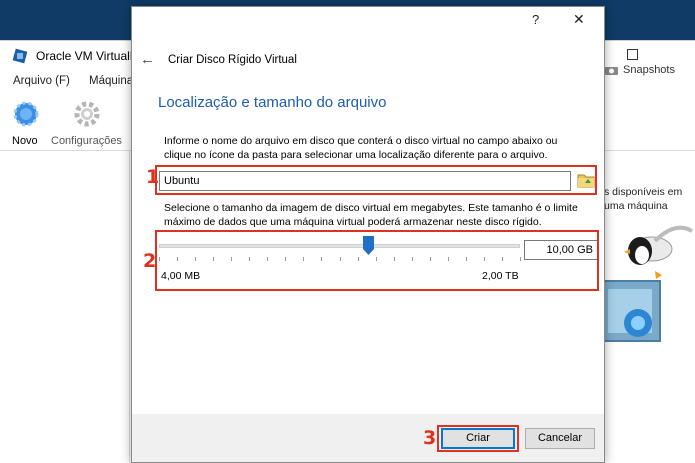 The image size is (695, 463). What do you see at coordinates (65, 307) in the screenshot?
I see `vm-list-pane` at bounding box center [65, 307].